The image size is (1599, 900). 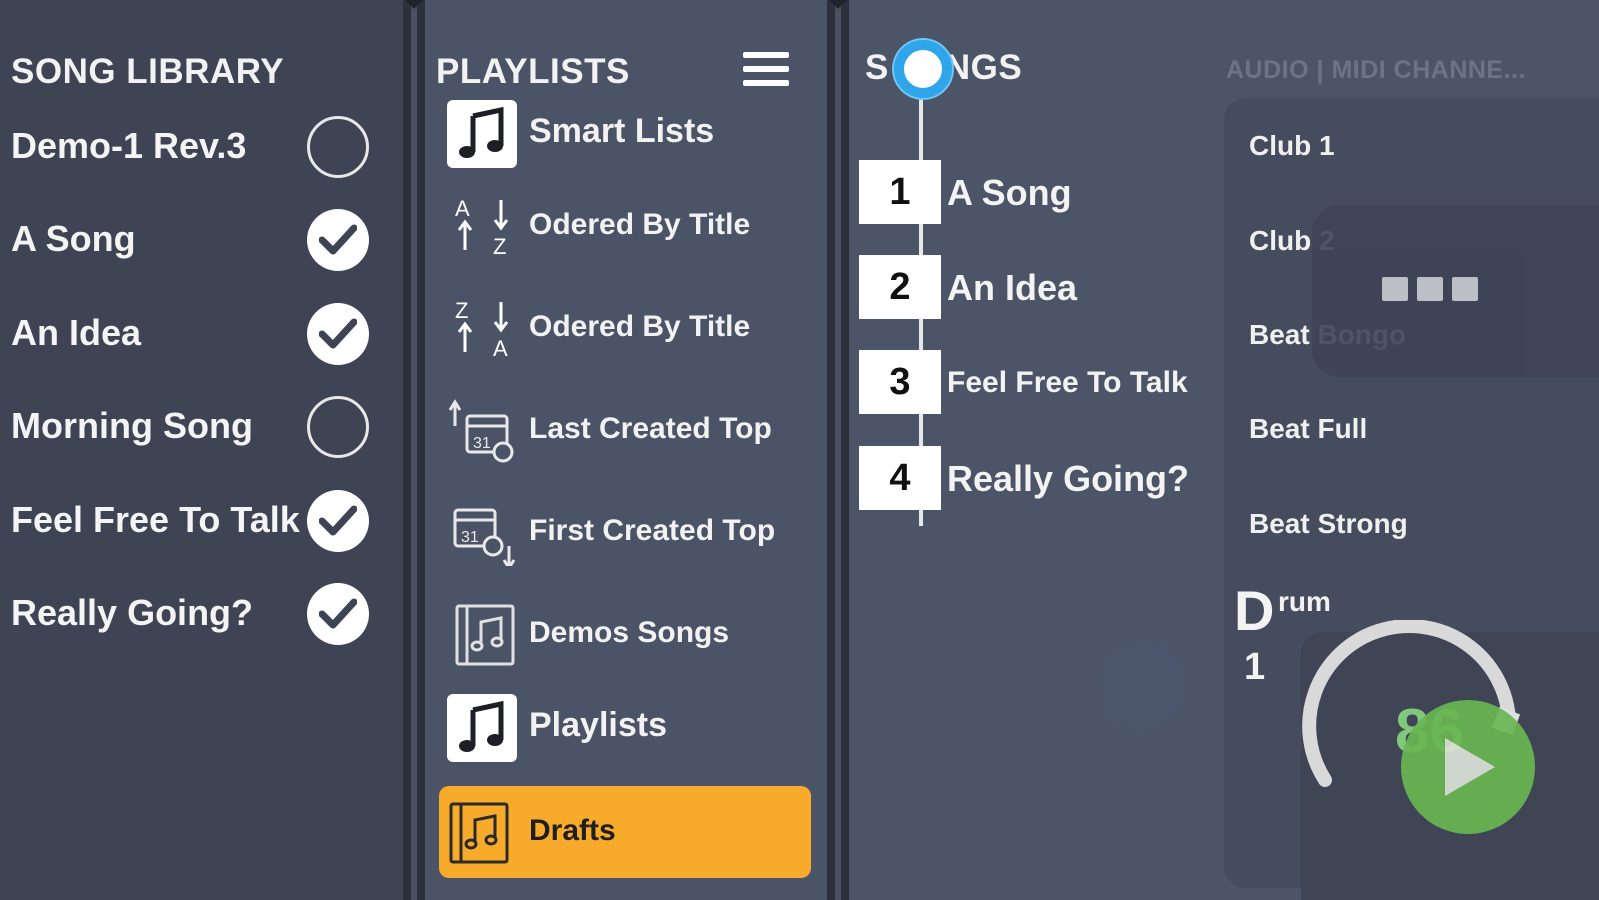 What do you see at coordinates (482, 430) in the screenshot?
I see `calendar-up-icon: 31` at bounding box center [482, 430].